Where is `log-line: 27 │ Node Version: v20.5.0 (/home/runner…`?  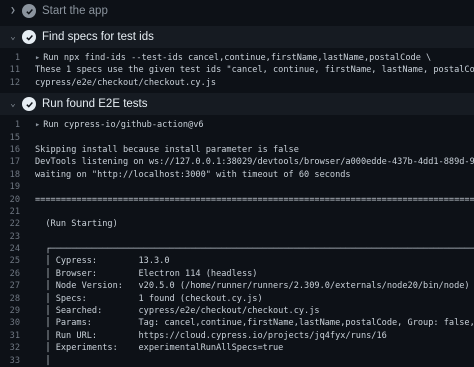
log-line: 27 │ Node Version: v20.5.0 (/home/runner… is located at coordinates (237, 286).